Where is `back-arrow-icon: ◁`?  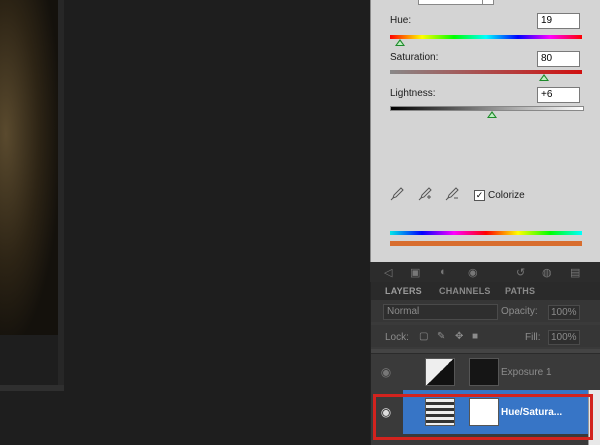
back-arrow-icon: ◁ is located at coordinates (388, 272).